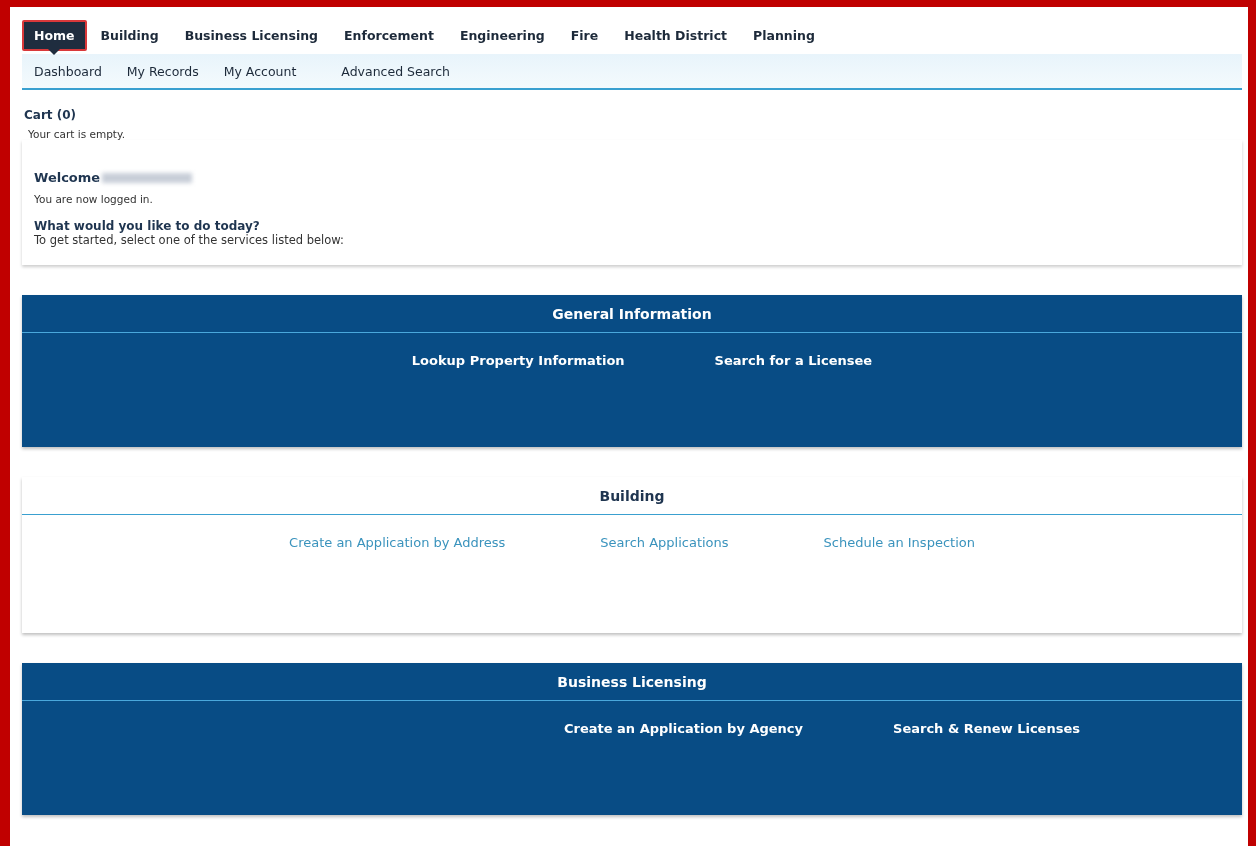 Image resolution: width=1256 pixels, height=846 pixels. Describe the element at coordinates (518, 360) in the screenshot. I see `service-link: Lookup Property Information` at that location.